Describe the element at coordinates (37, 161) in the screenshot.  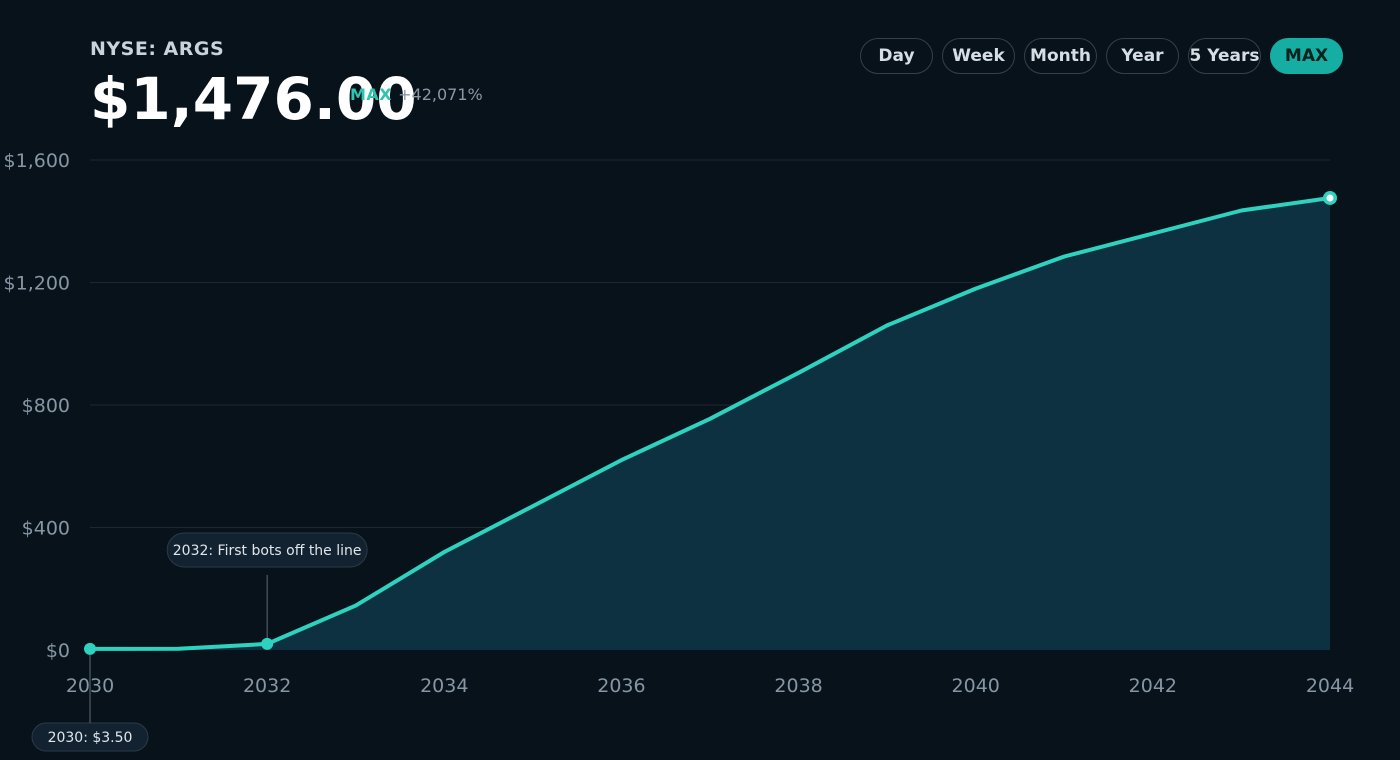
I see `y-tick-label: $1,600` at that location.